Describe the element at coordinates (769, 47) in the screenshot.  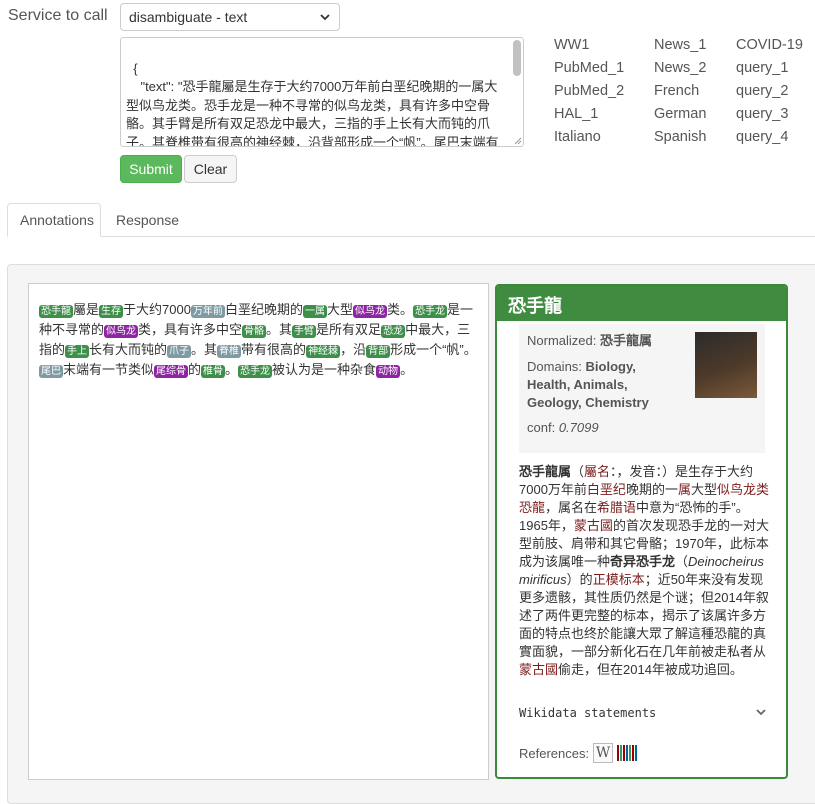
I see `sample-link: COVID-19` at that location.